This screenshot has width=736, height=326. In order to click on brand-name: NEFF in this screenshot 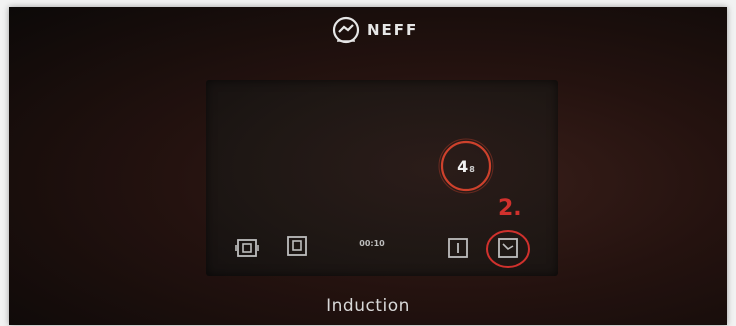, I will do `click(393, 30)`.